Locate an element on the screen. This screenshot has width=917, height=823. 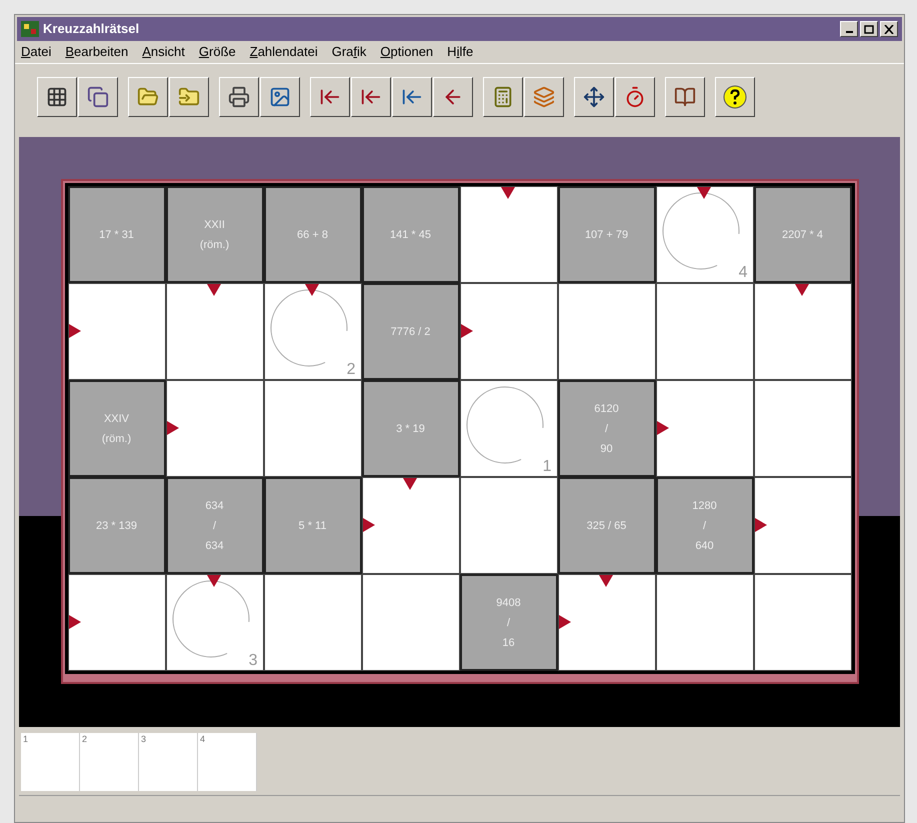
app-icon is located at coordinates (30, 29).